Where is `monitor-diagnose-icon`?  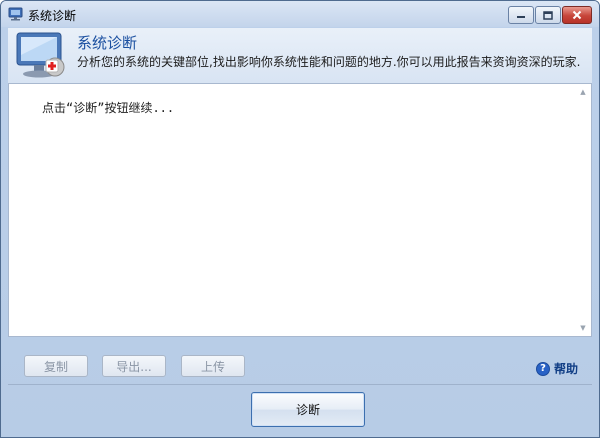
monitor-diagnose-icon is located at coordinates (40, 55).